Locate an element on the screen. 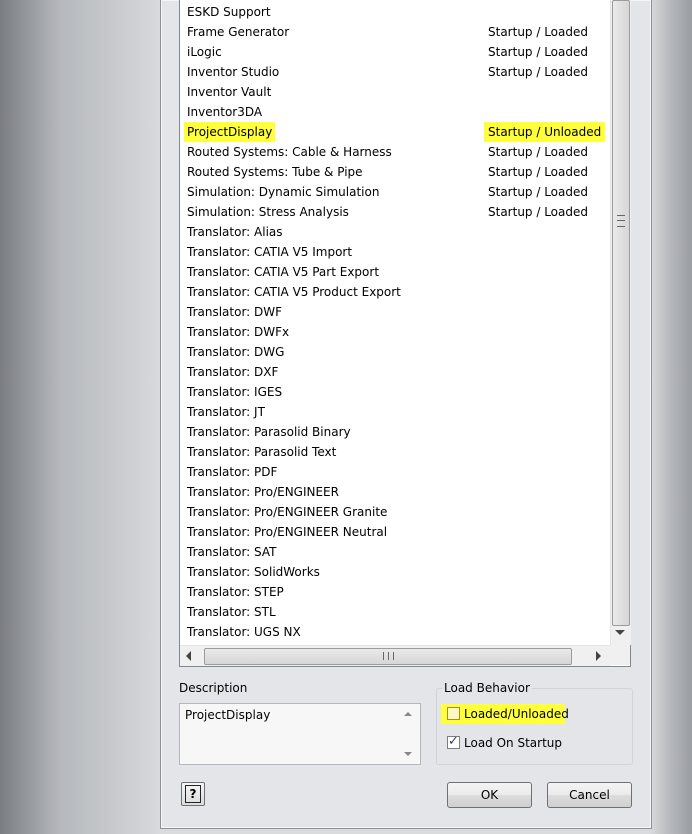 The width and height of the screenshot is (692, 834). vertical-scrollbar is located at coordinates (620, 322).